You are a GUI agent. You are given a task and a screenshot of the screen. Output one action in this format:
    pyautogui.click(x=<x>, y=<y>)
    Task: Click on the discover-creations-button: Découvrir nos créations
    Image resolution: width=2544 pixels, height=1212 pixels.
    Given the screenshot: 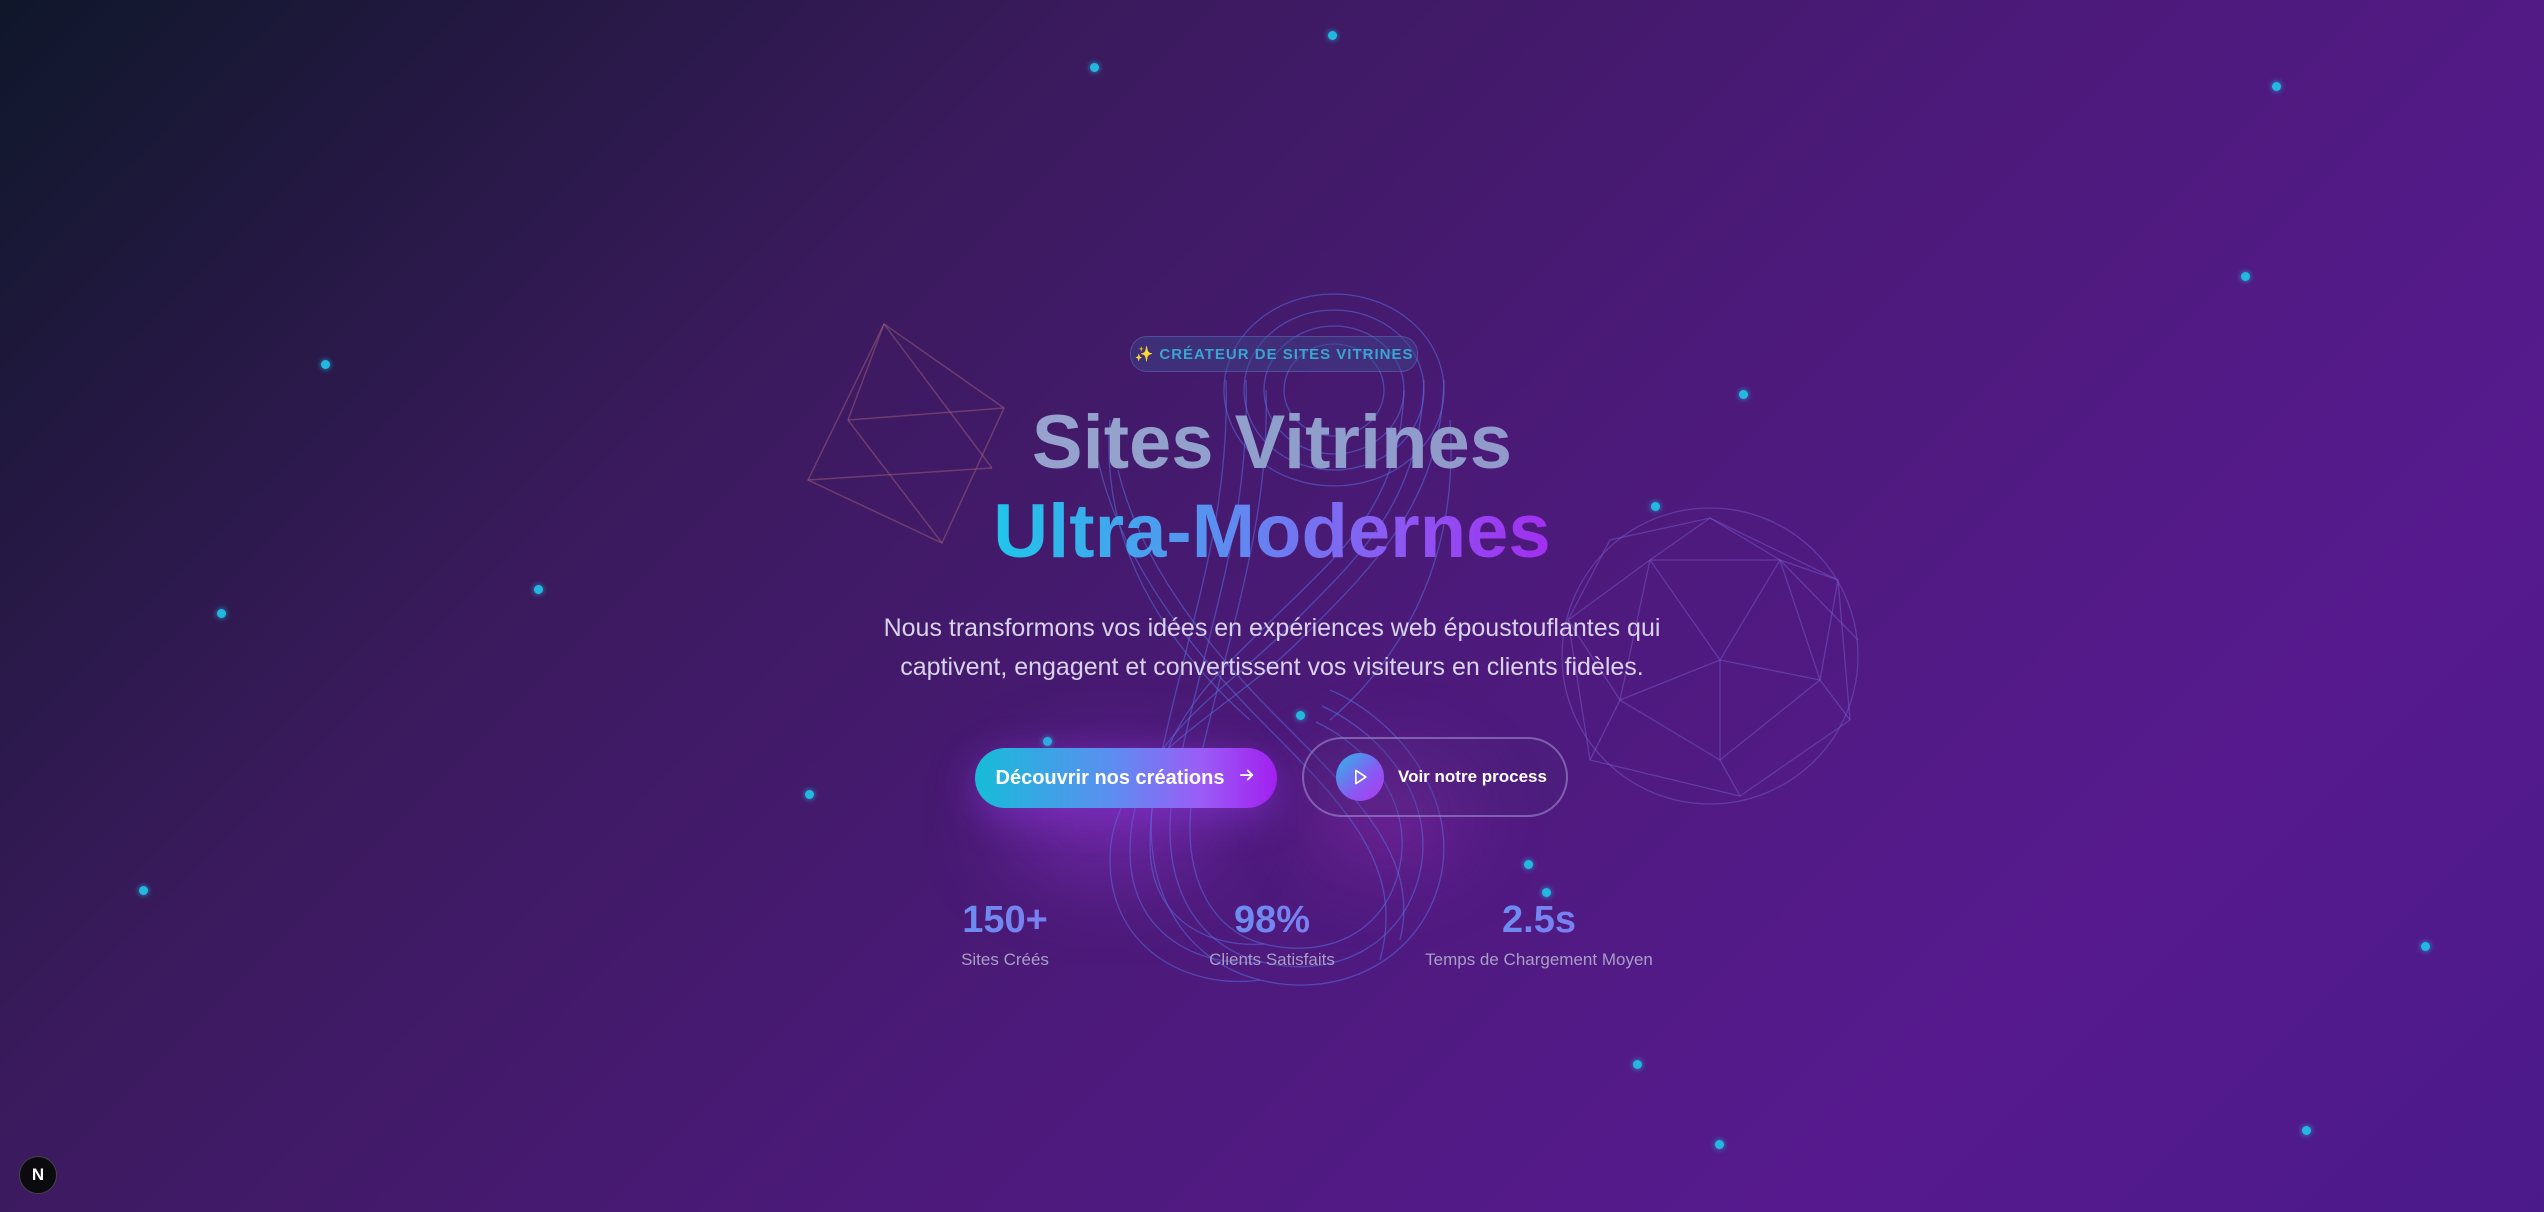 What is the action you would take?
    pyautogui.click(x=1126, y=778)
    